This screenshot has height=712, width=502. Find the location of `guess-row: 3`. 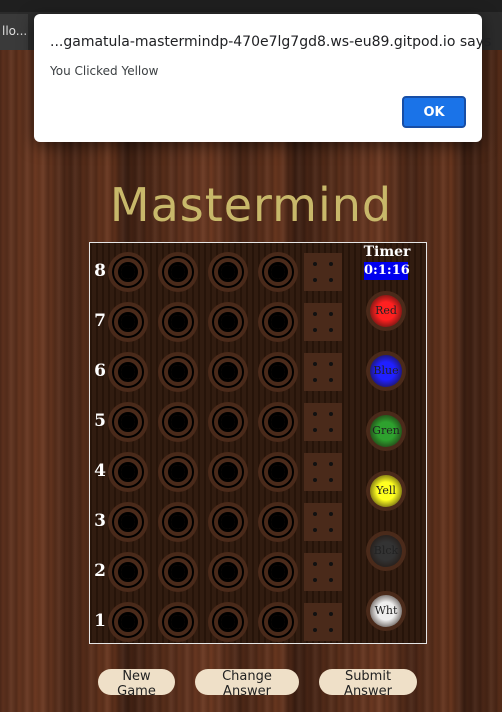

guess-row: 3 is located at coordinates (220, 522).